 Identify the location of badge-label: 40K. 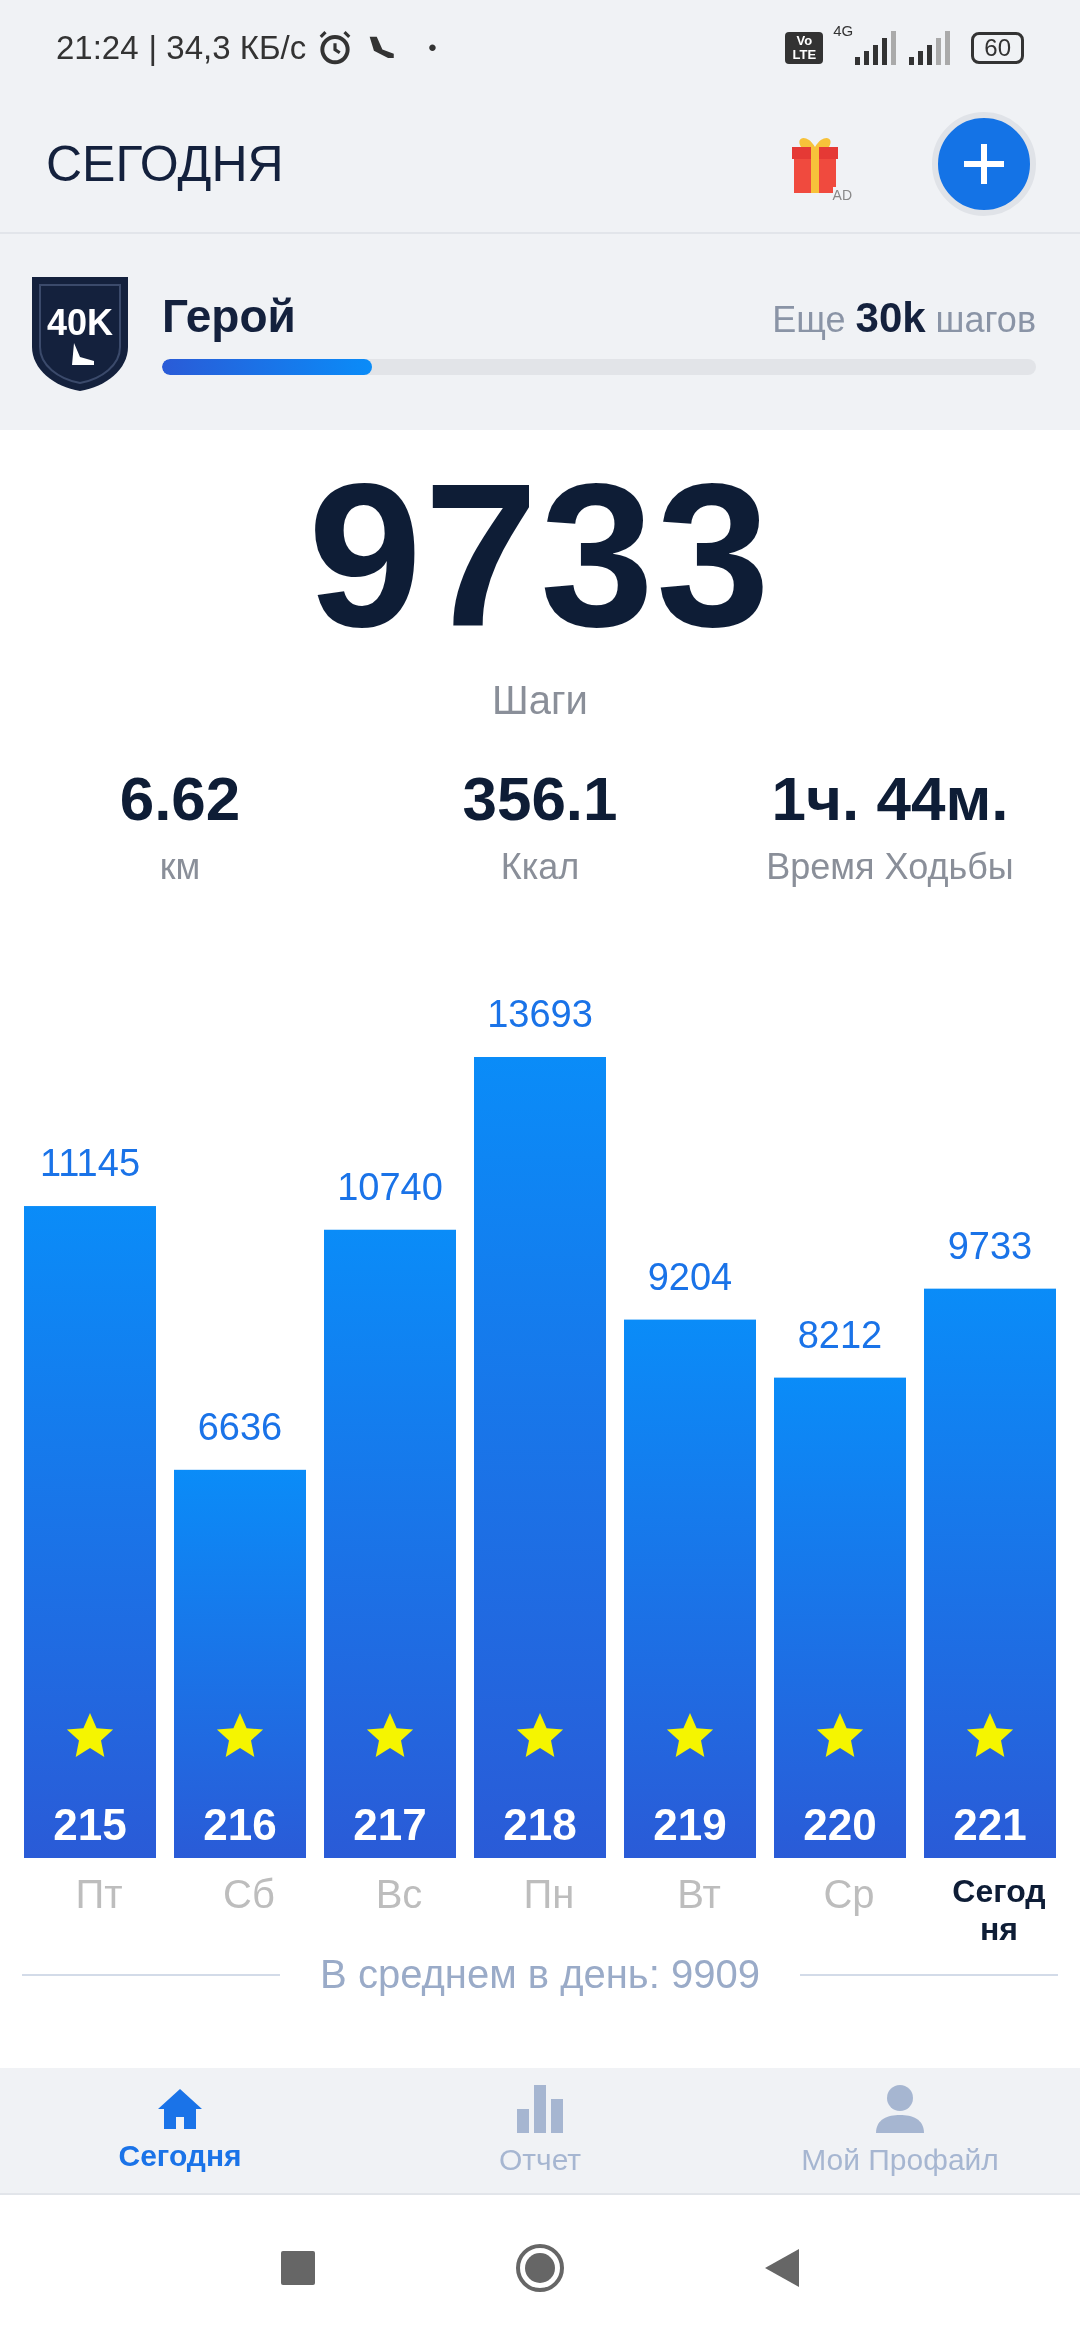
(79, 323).